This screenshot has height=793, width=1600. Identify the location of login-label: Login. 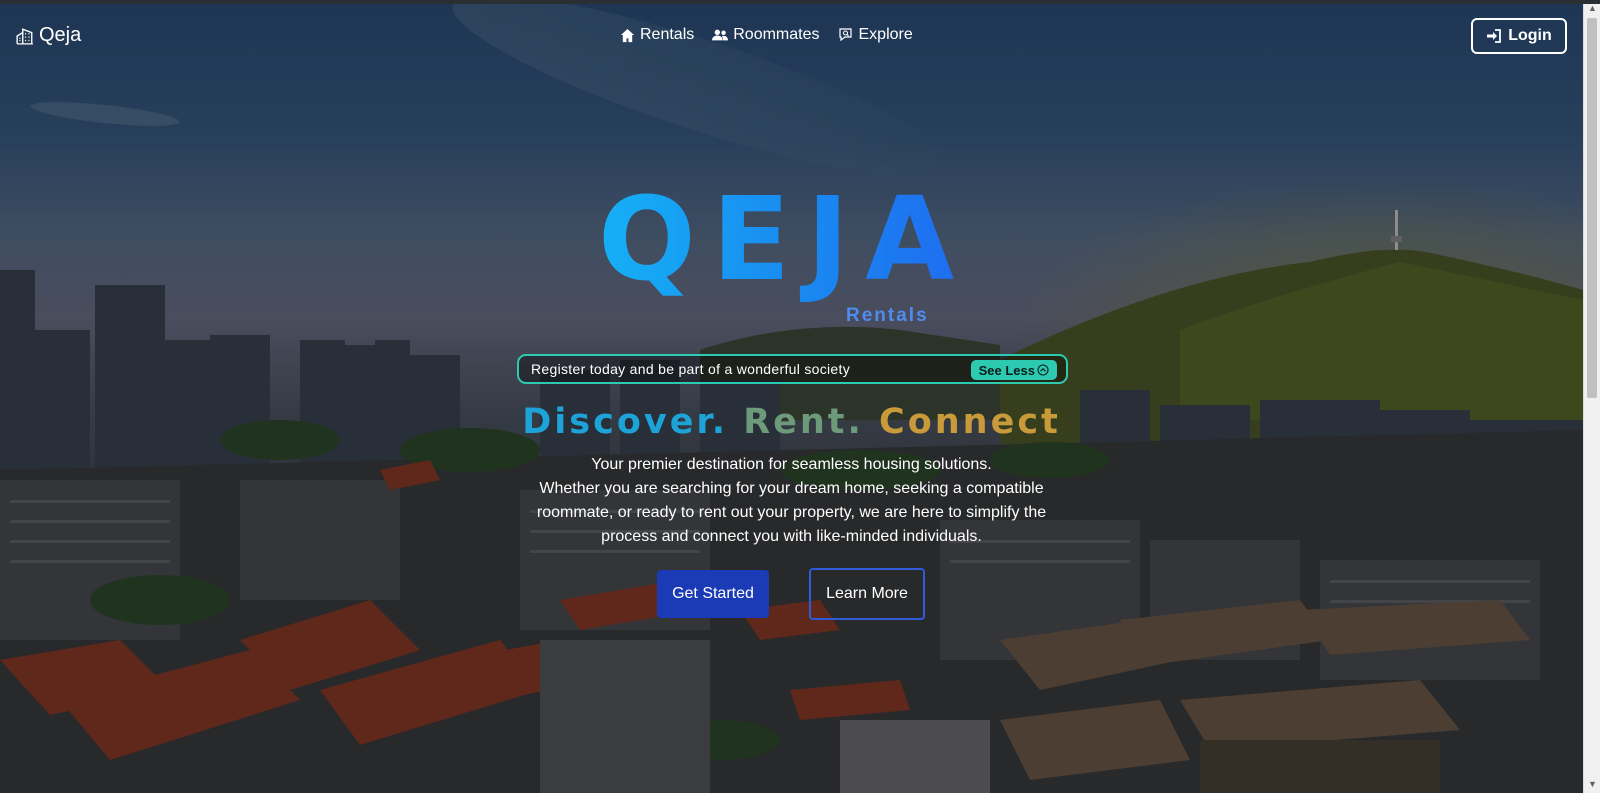
(1530, 35).